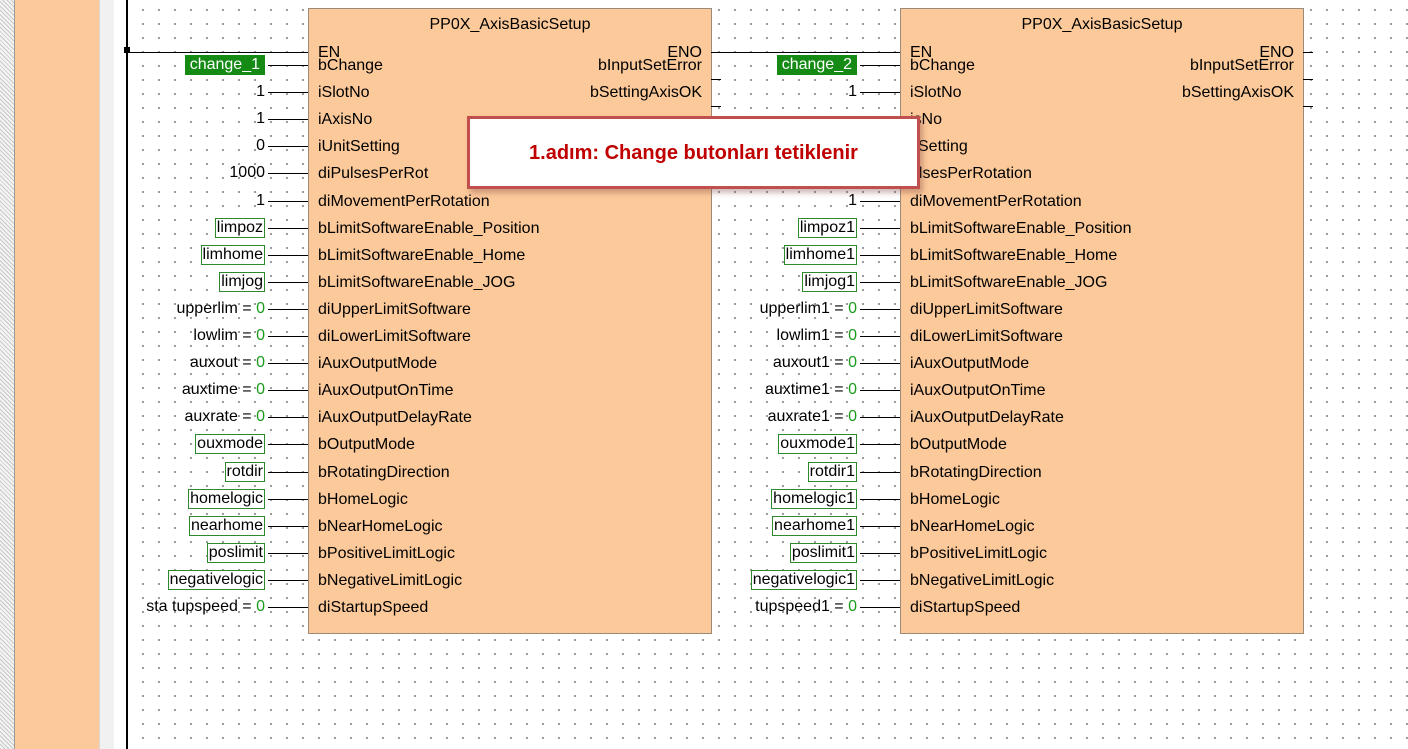 The height and width of the screenshot is (749, 1408). I want to click on variable-row: tupspeed1 = 0, so click(806, 607).